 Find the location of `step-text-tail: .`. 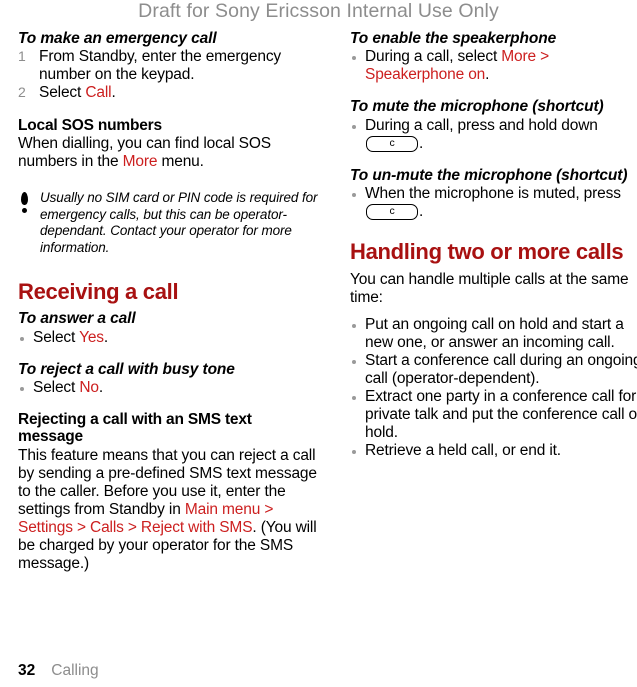

step-text-tail: . is located at coordinates (113, 93).